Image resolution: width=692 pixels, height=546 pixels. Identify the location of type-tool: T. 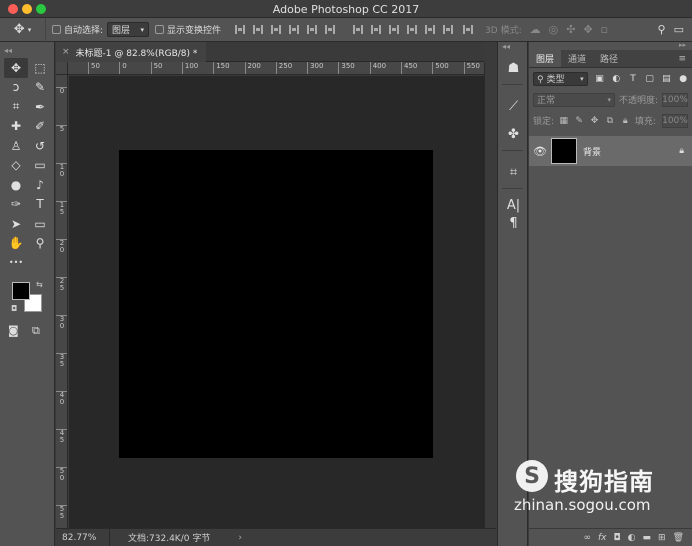
(40, 205).